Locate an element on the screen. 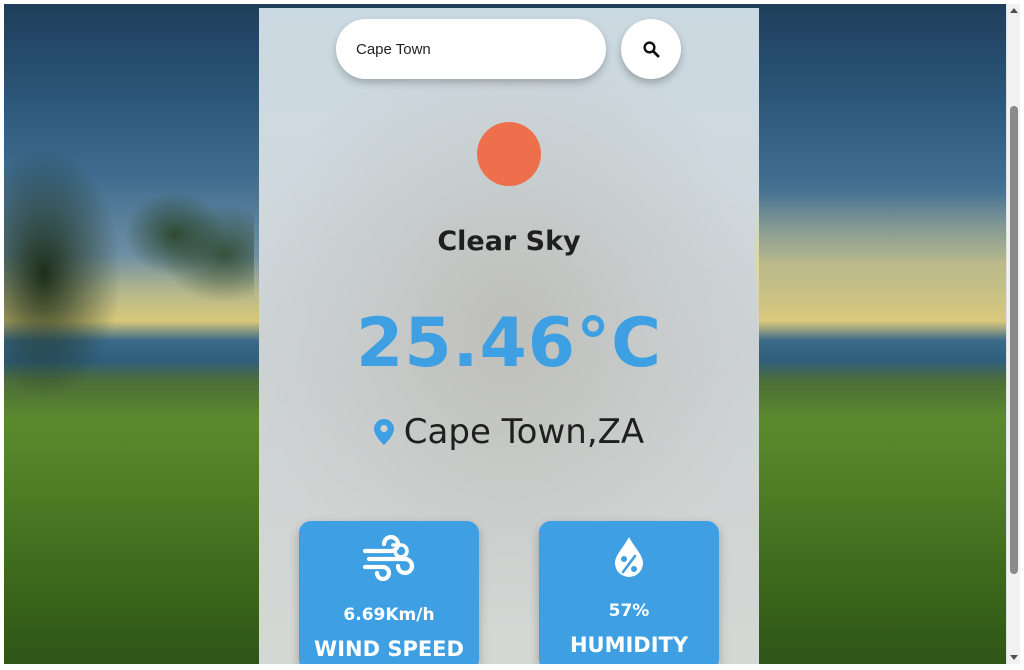 The image size is (1024, 670). scroll-down-arrow-icon is located at coordinates (1014, 657).